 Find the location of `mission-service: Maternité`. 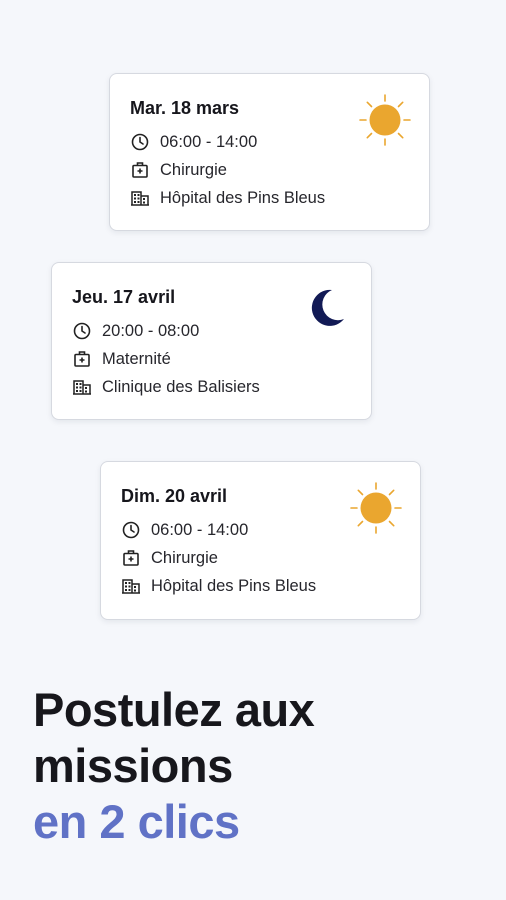

mission-service: Maternité is located at coordinates (121, 359).